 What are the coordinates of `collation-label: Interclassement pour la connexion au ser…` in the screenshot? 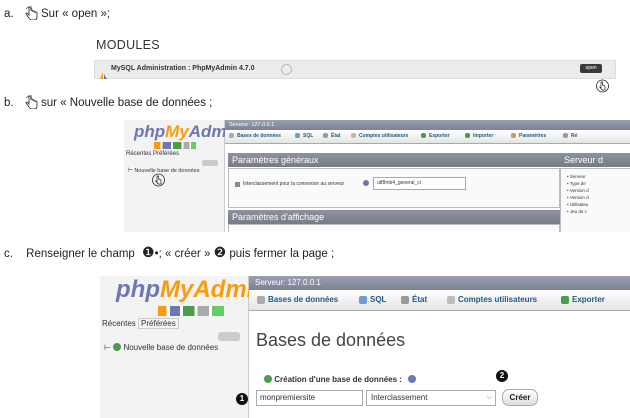 It's located at (294, 184).